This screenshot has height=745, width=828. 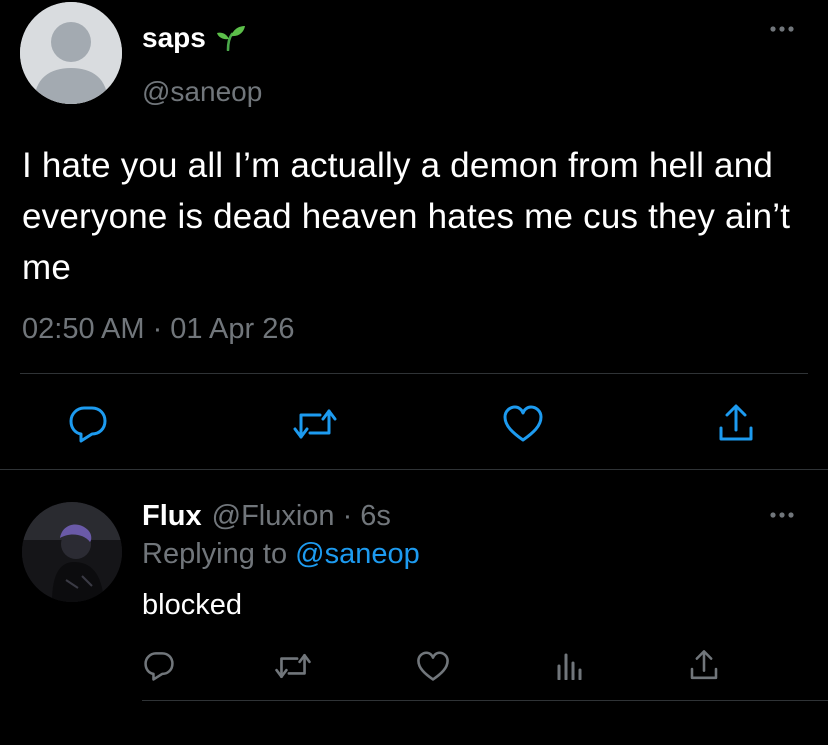 I want to click on analytics-button, so click(x=569, y=666).